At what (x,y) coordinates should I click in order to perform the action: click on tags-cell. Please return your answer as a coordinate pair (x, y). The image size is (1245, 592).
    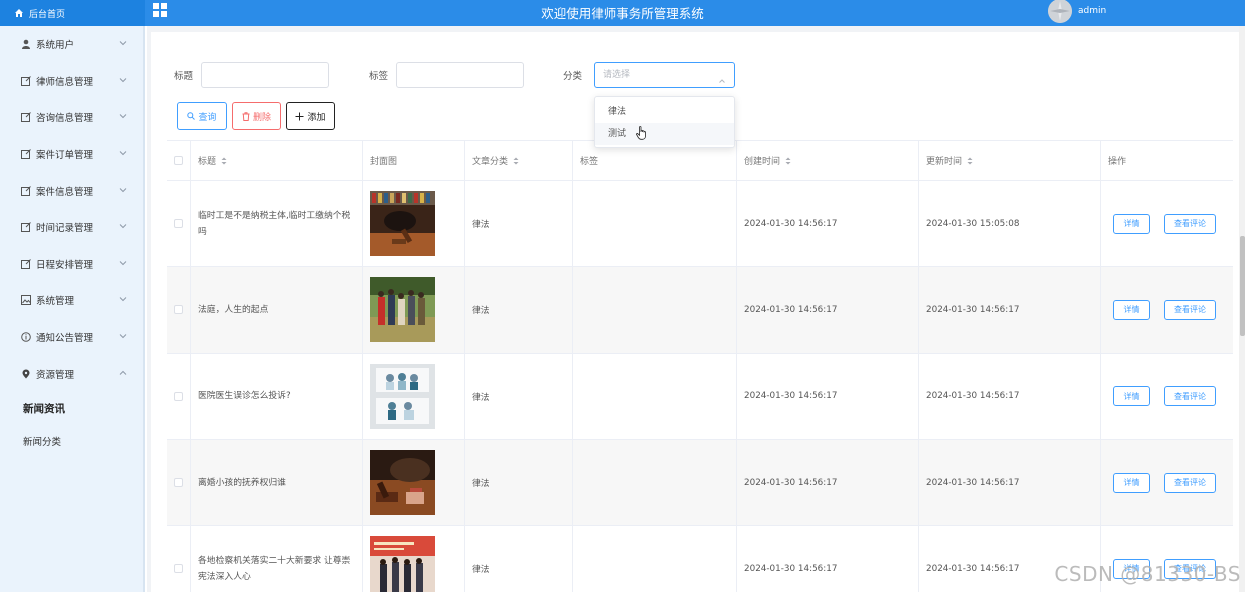
    Looking at the image, I should click on (655, 559).